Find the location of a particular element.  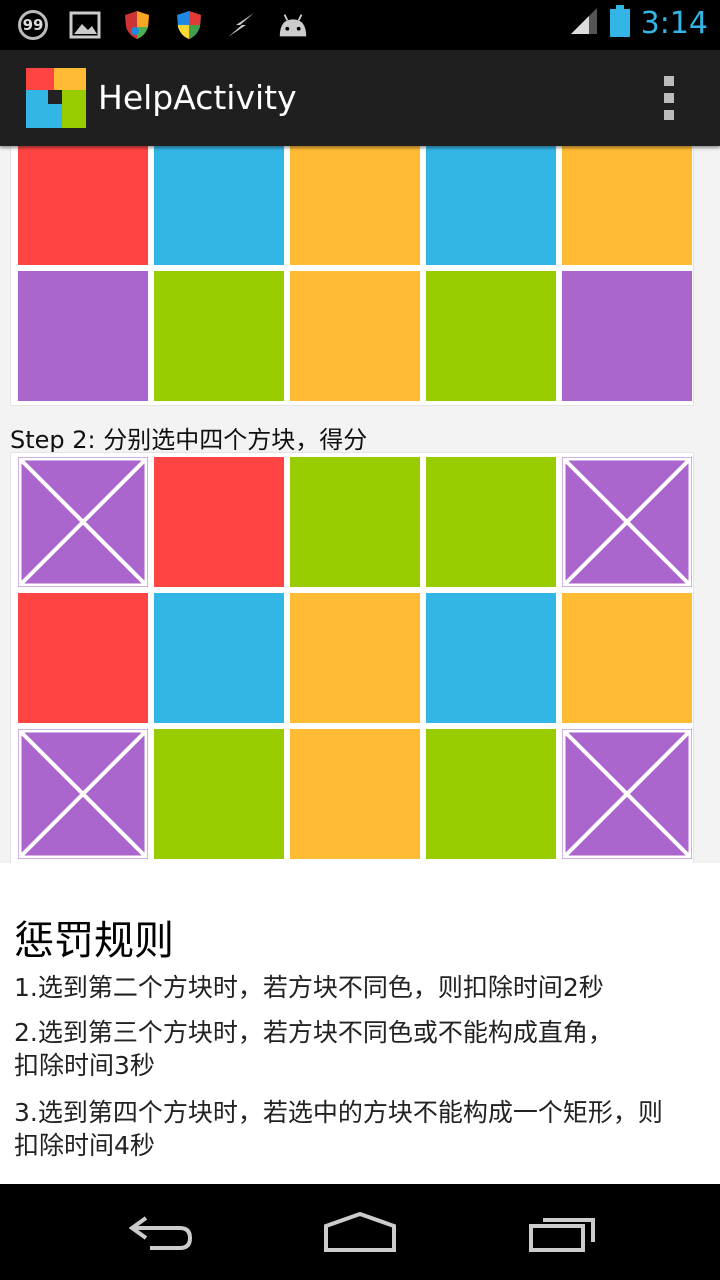

page-title: HelpActivity is located at coordinates (197, 97).